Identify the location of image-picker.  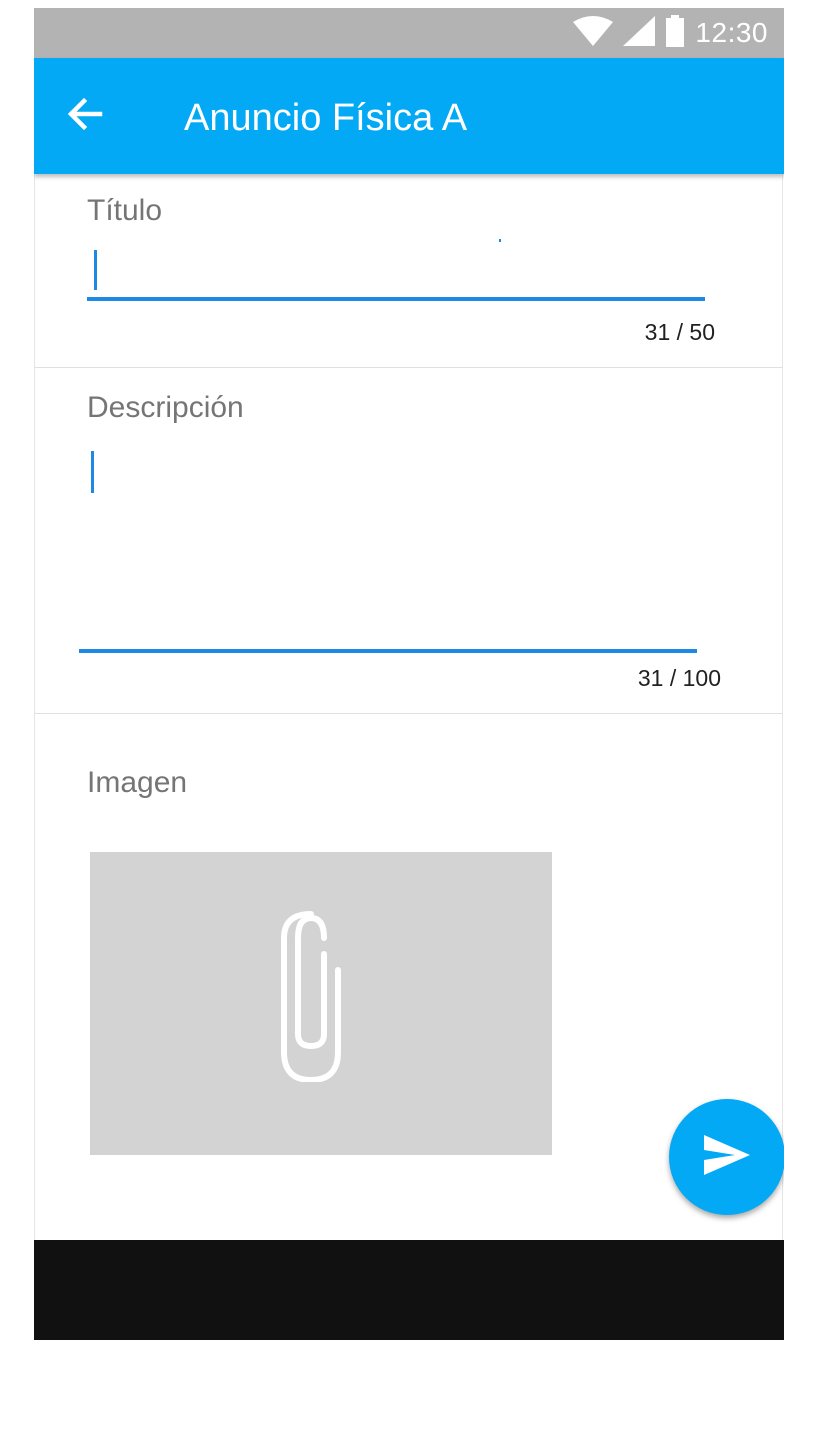
(321, 1003).